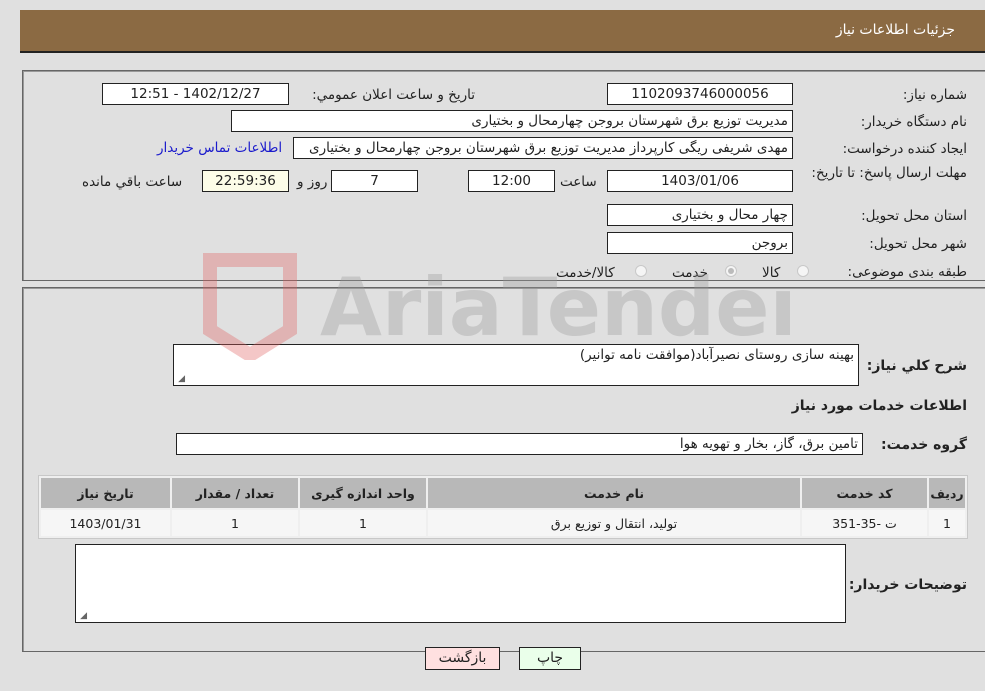  I want to click on service-group-label: گروه خدمت:, so click(924, 445).